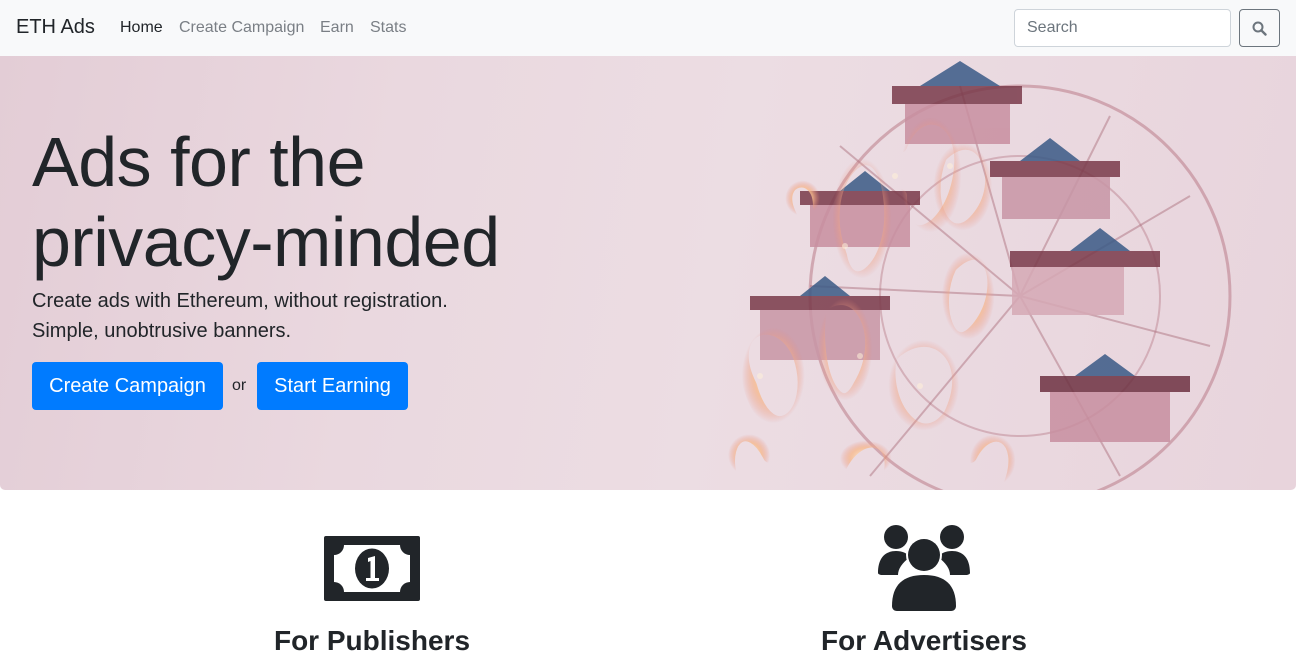 Image resolution: width=1296 pixels, height=663 pixels. What do you see at coordinates (372, 568) in the screenshot?
I see `money-bill-icon` at bounding box center [372, 568].